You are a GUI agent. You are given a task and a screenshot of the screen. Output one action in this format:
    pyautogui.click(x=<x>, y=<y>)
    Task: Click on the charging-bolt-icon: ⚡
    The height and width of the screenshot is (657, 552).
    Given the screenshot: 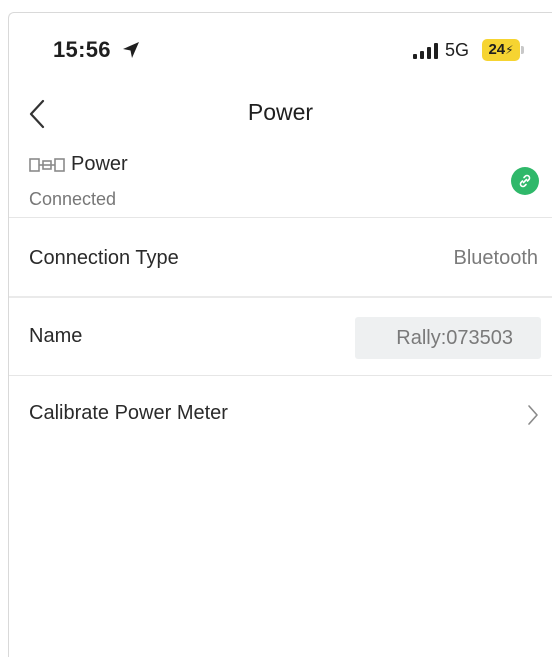 What is the action you would take?
    pyautogui.click(x=509, y=50)
    